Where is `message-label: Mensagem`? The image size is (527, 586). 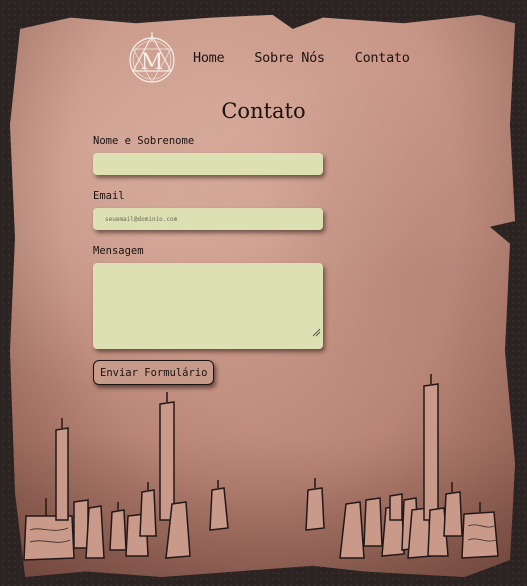
message-label: Mensagem is located at coordinates (118, 251).